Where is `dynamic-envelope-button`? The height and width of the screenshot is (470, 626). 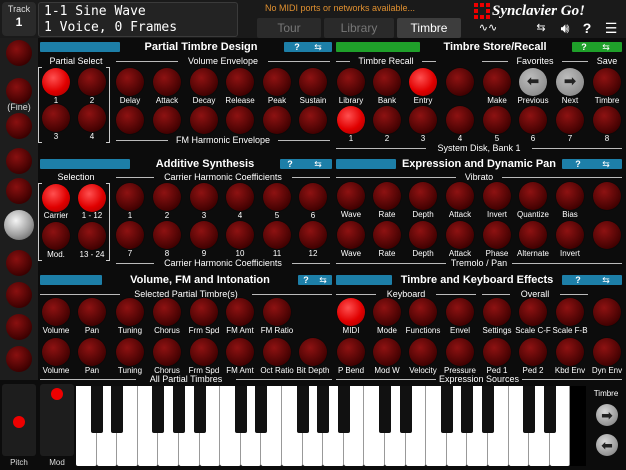
dynamic-envelope-button is located at coordinates (607, 352).